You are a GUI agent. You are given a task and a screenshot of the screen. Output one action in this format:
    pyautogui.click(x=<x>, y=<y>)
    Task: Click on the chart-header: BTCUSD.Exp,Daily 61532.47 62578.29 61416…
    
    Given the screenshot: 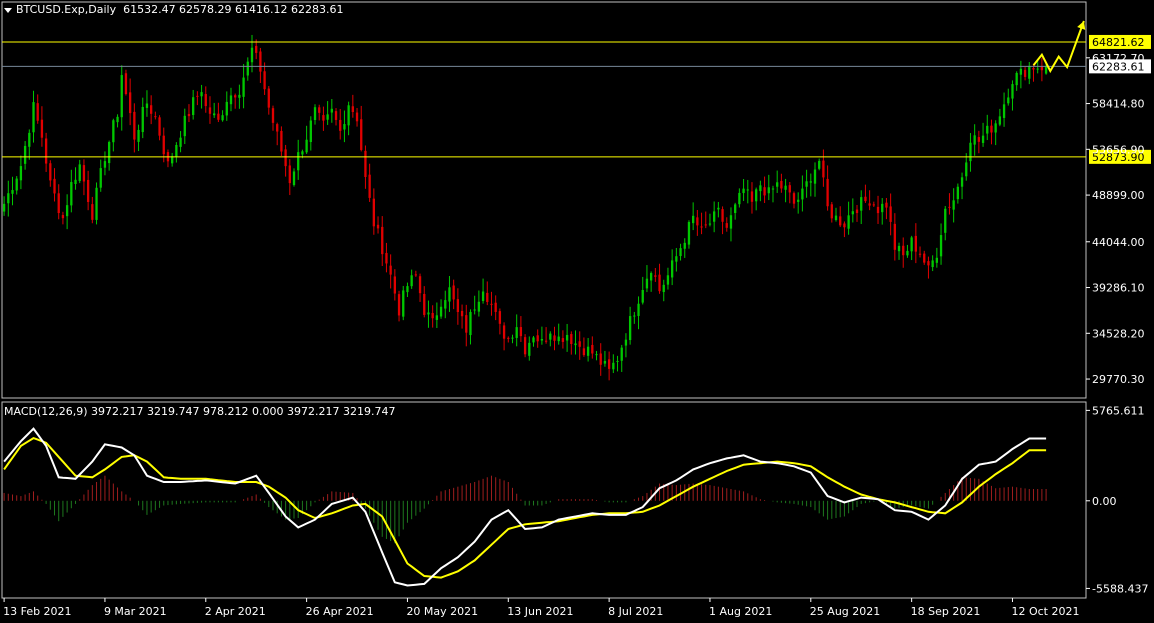 What is the action you would take?
    pyautogui.click(x=174, y=9)
    